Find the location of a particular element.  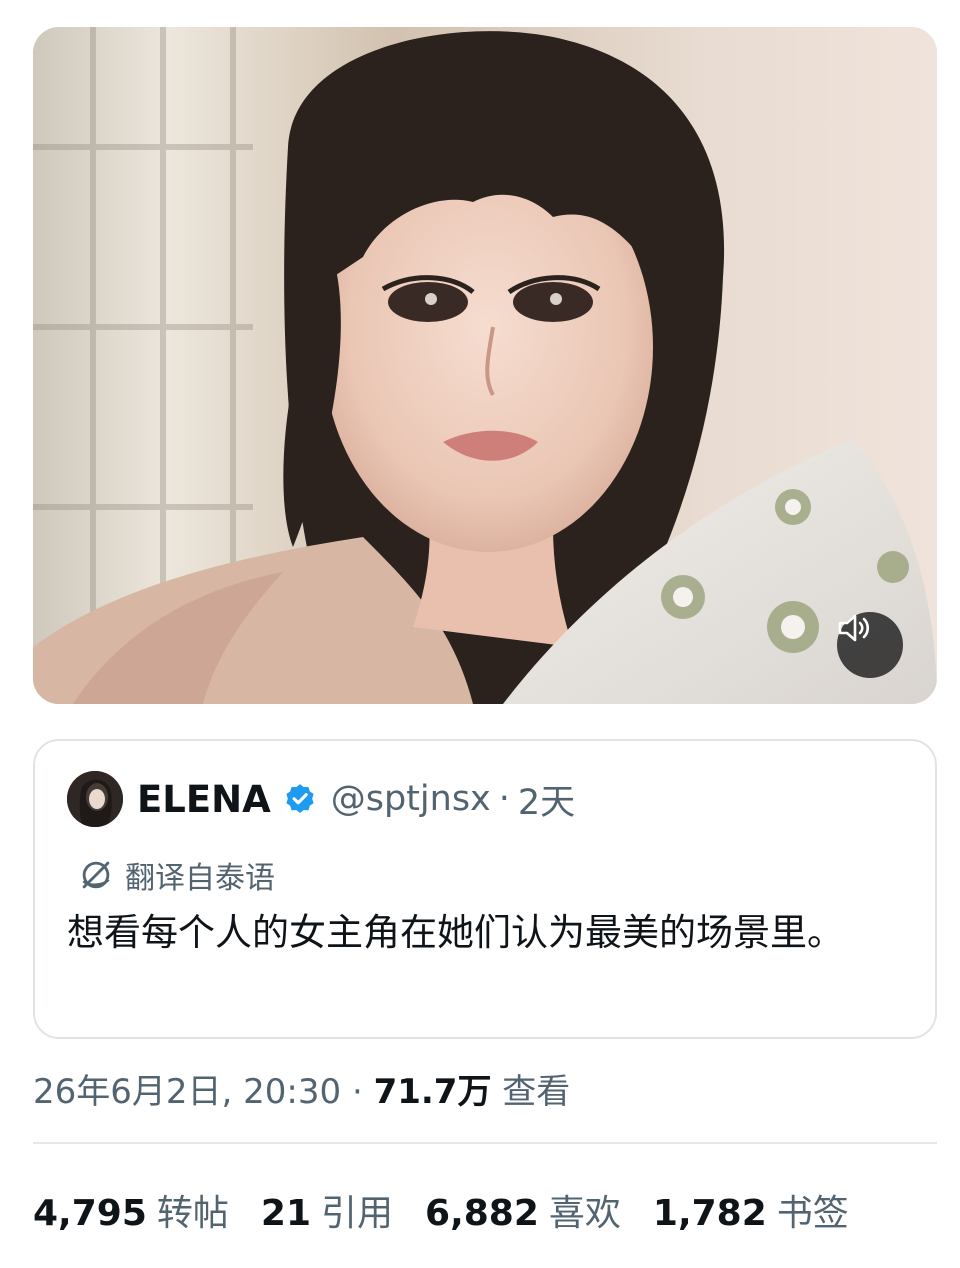

avatar-image is located at coordinates (95, 799).